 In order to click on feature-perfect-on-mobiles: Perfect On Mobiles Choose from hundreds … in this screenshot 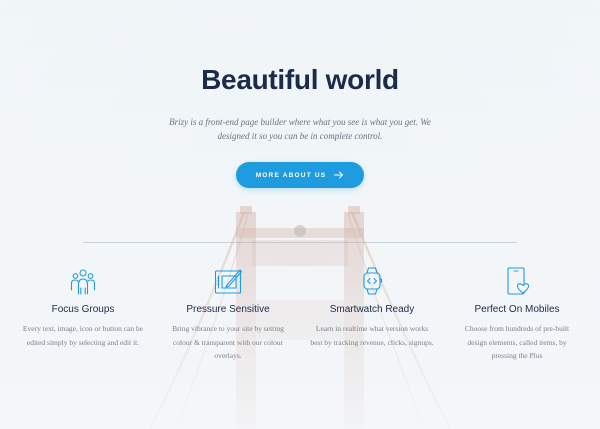, I will do `click(517, 314)`.